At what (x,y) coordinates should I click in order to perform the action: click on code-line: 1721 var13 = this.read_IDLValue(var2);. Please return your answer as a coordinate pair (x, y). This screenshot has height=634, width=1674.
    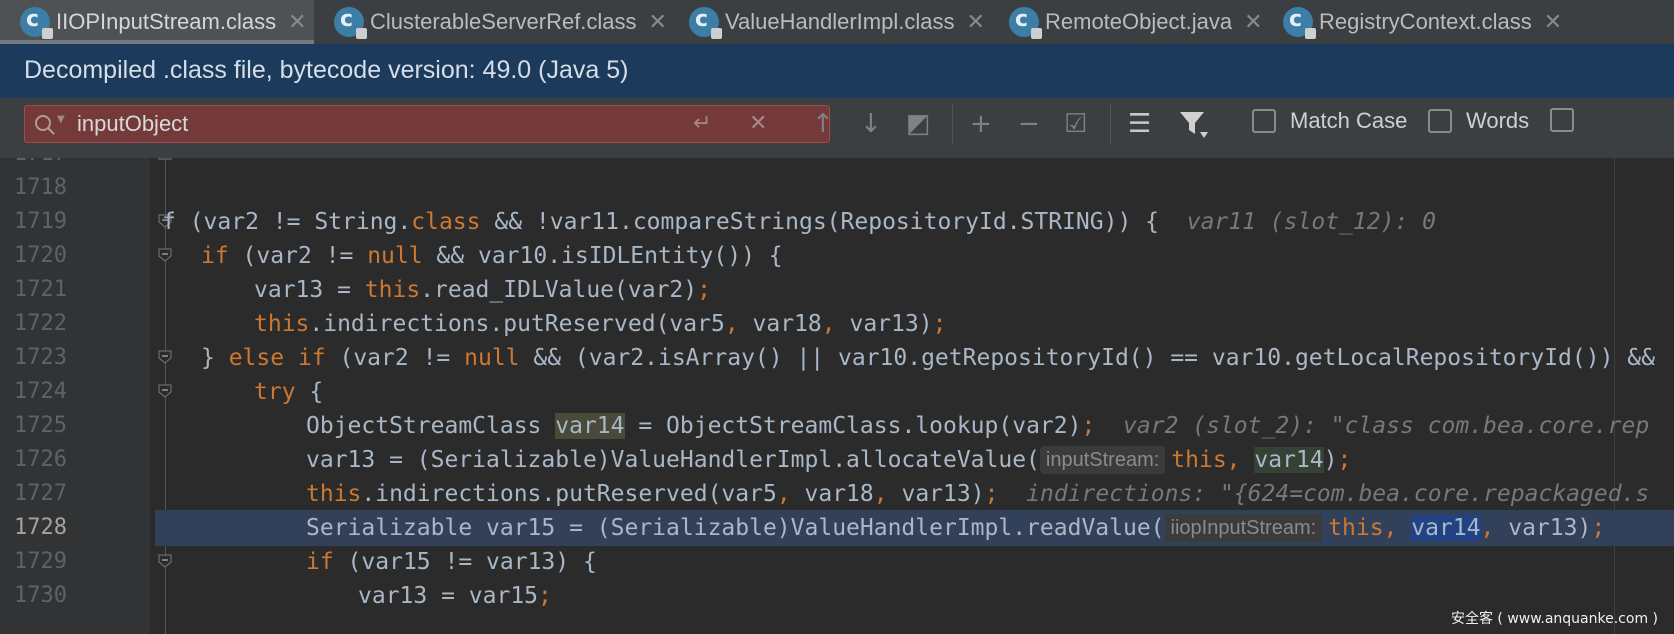
    Looking at the image, I should click on (837, 290).